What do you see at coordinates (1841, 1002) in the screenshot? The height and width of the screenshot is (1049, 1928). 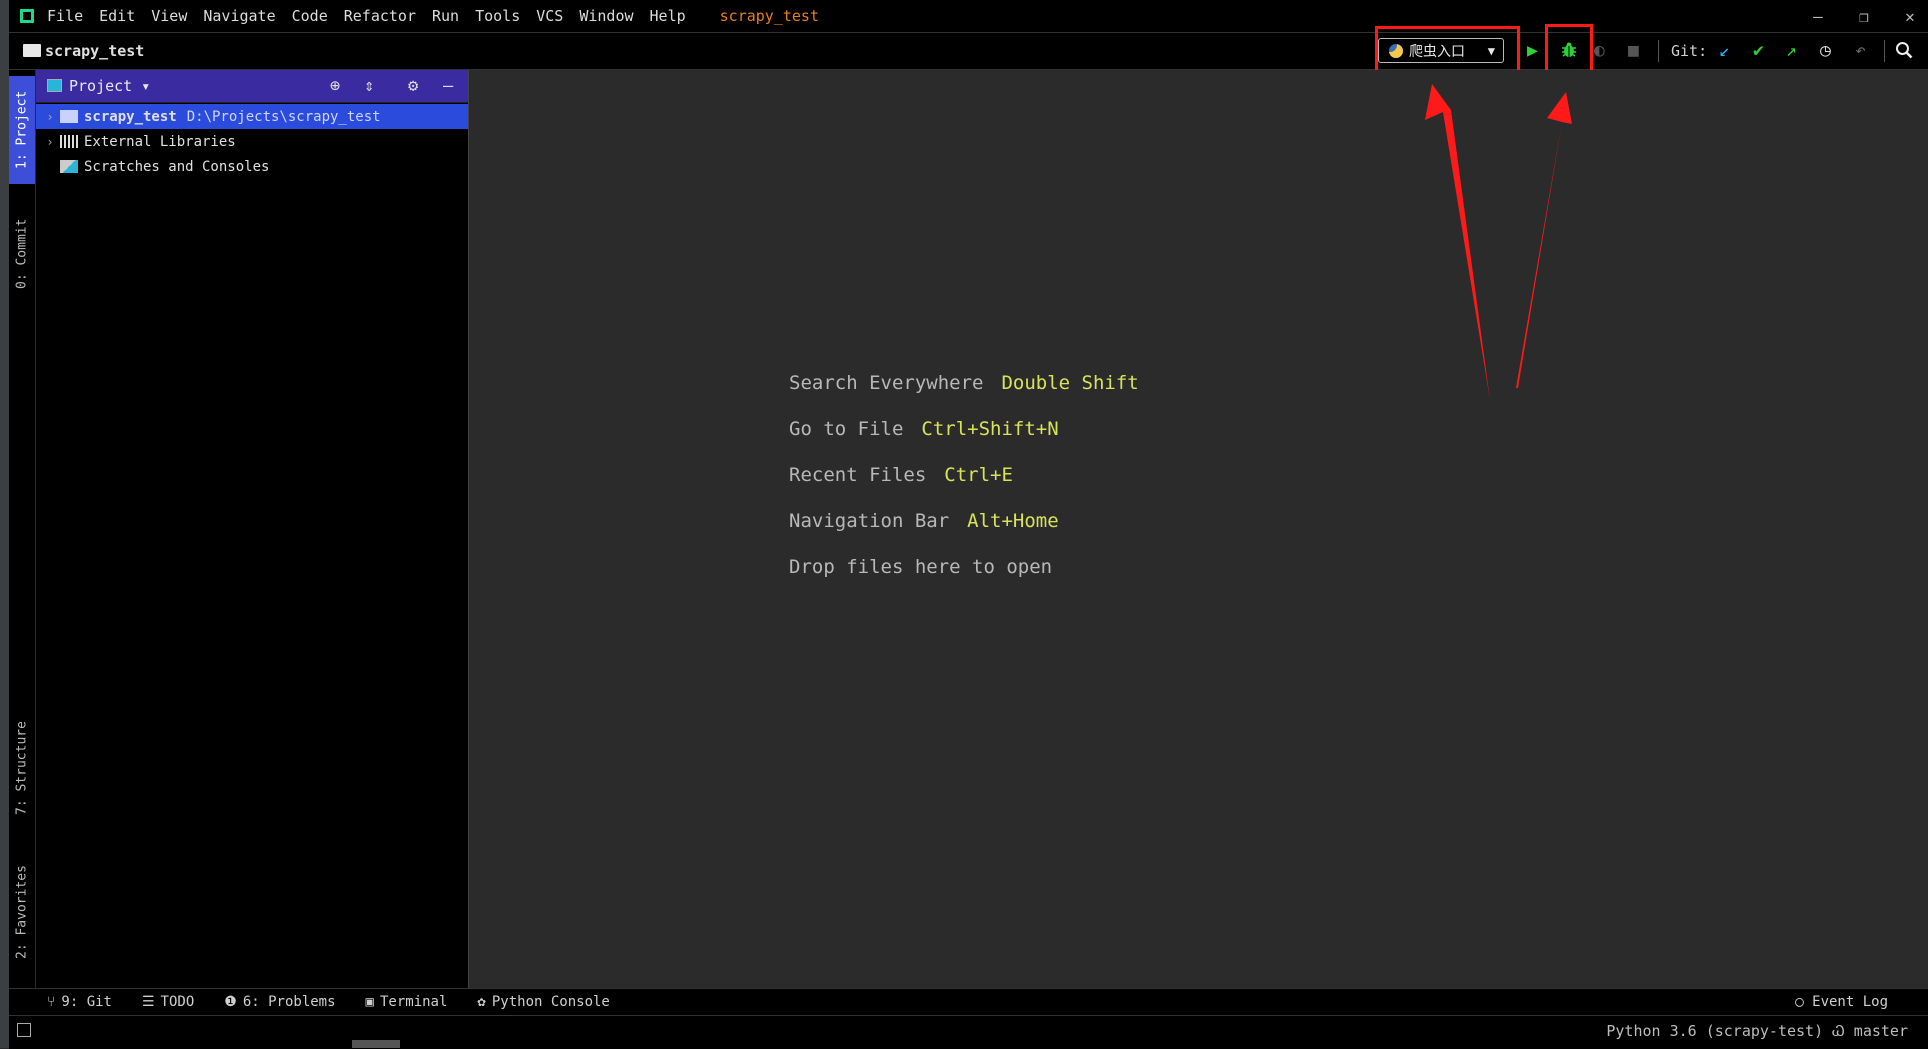 I see `tool-event-log: ◯ Event Log` at bounding box center [1841, 1002].